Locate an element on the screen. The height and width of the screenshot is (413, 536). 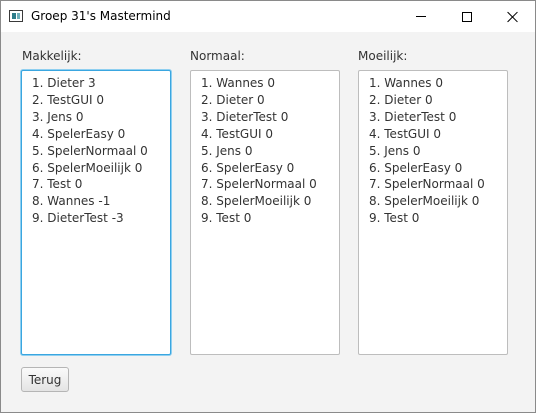
list-item: 9. DieterTest -3 is located at coordinates (101, 218).